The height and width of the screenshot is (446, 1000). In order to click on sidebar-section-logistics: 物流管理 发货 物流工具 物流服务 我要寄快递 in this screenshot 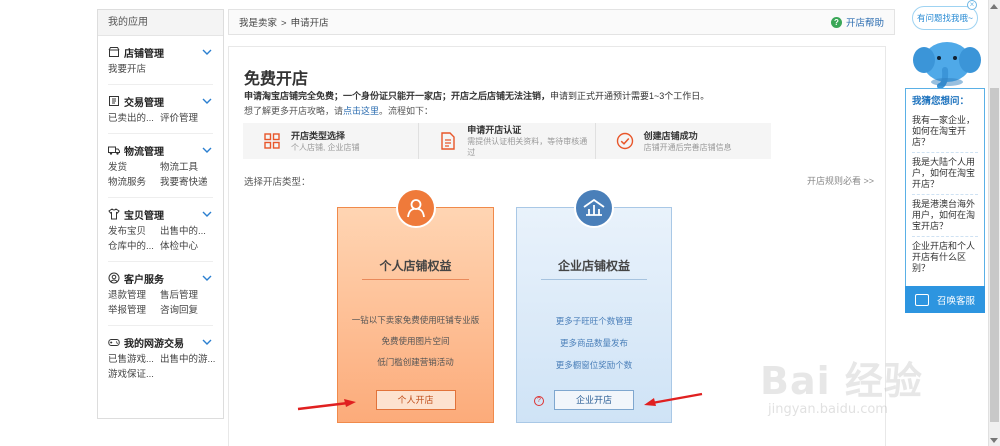, I will do `click(160, 166)`.